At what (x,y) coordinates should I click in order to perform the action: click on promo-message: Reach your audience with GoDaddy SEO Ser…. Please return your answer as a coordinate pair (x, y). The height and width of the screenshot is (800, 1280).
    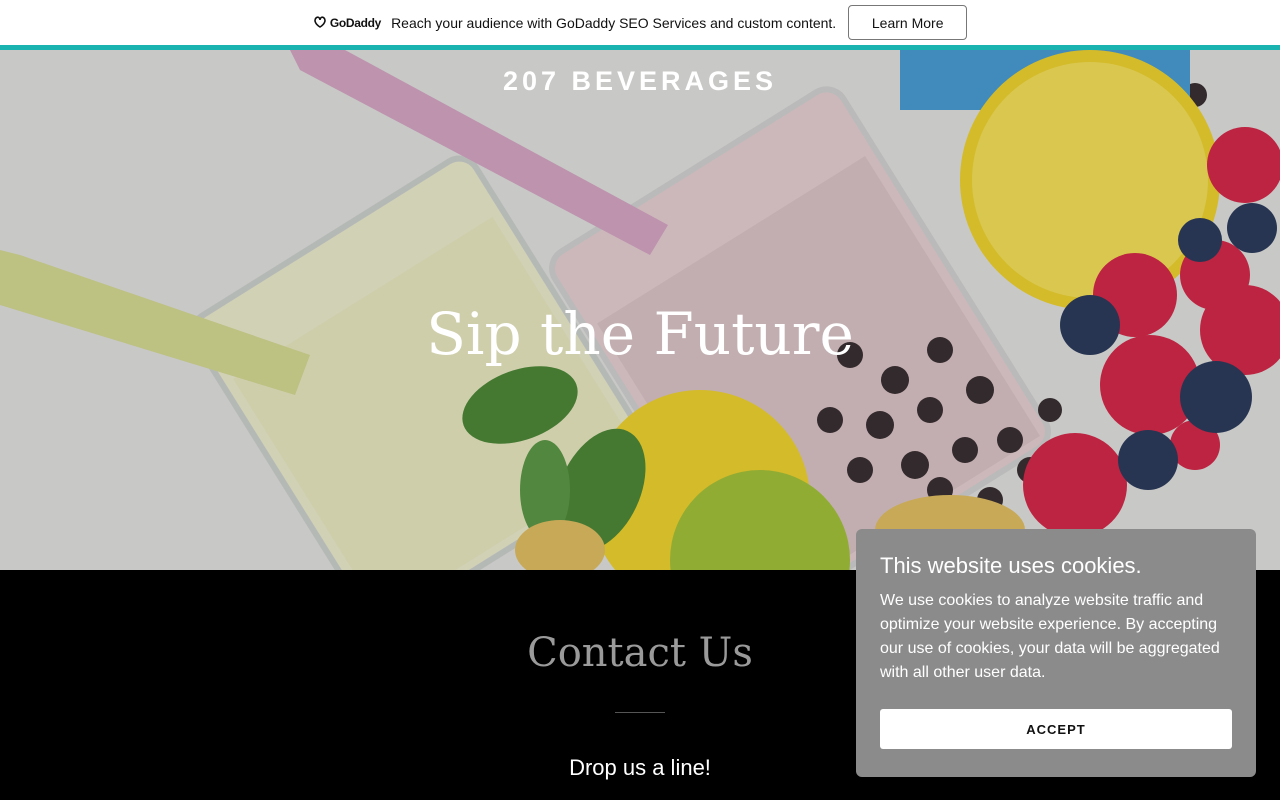
    Looking at the image, I should click on (614, 22).